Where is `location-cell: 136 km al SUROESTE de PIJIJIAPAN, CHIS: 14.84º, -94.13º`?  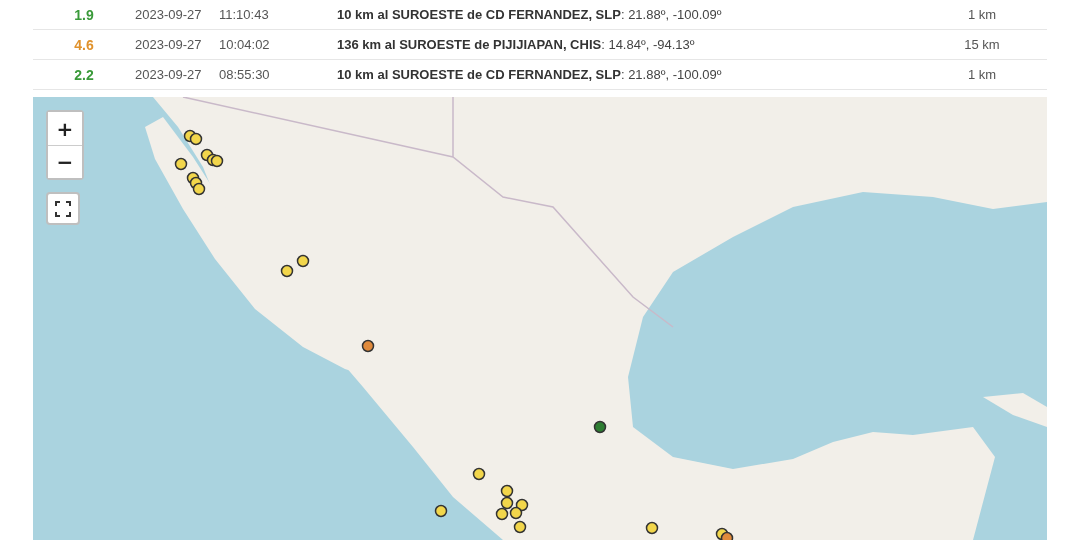 location-cell: 136 km al SUROESTE de PIJIJIAPAN, CHIS: 14.84º, -94.13º is located at coordinates (516, 44).